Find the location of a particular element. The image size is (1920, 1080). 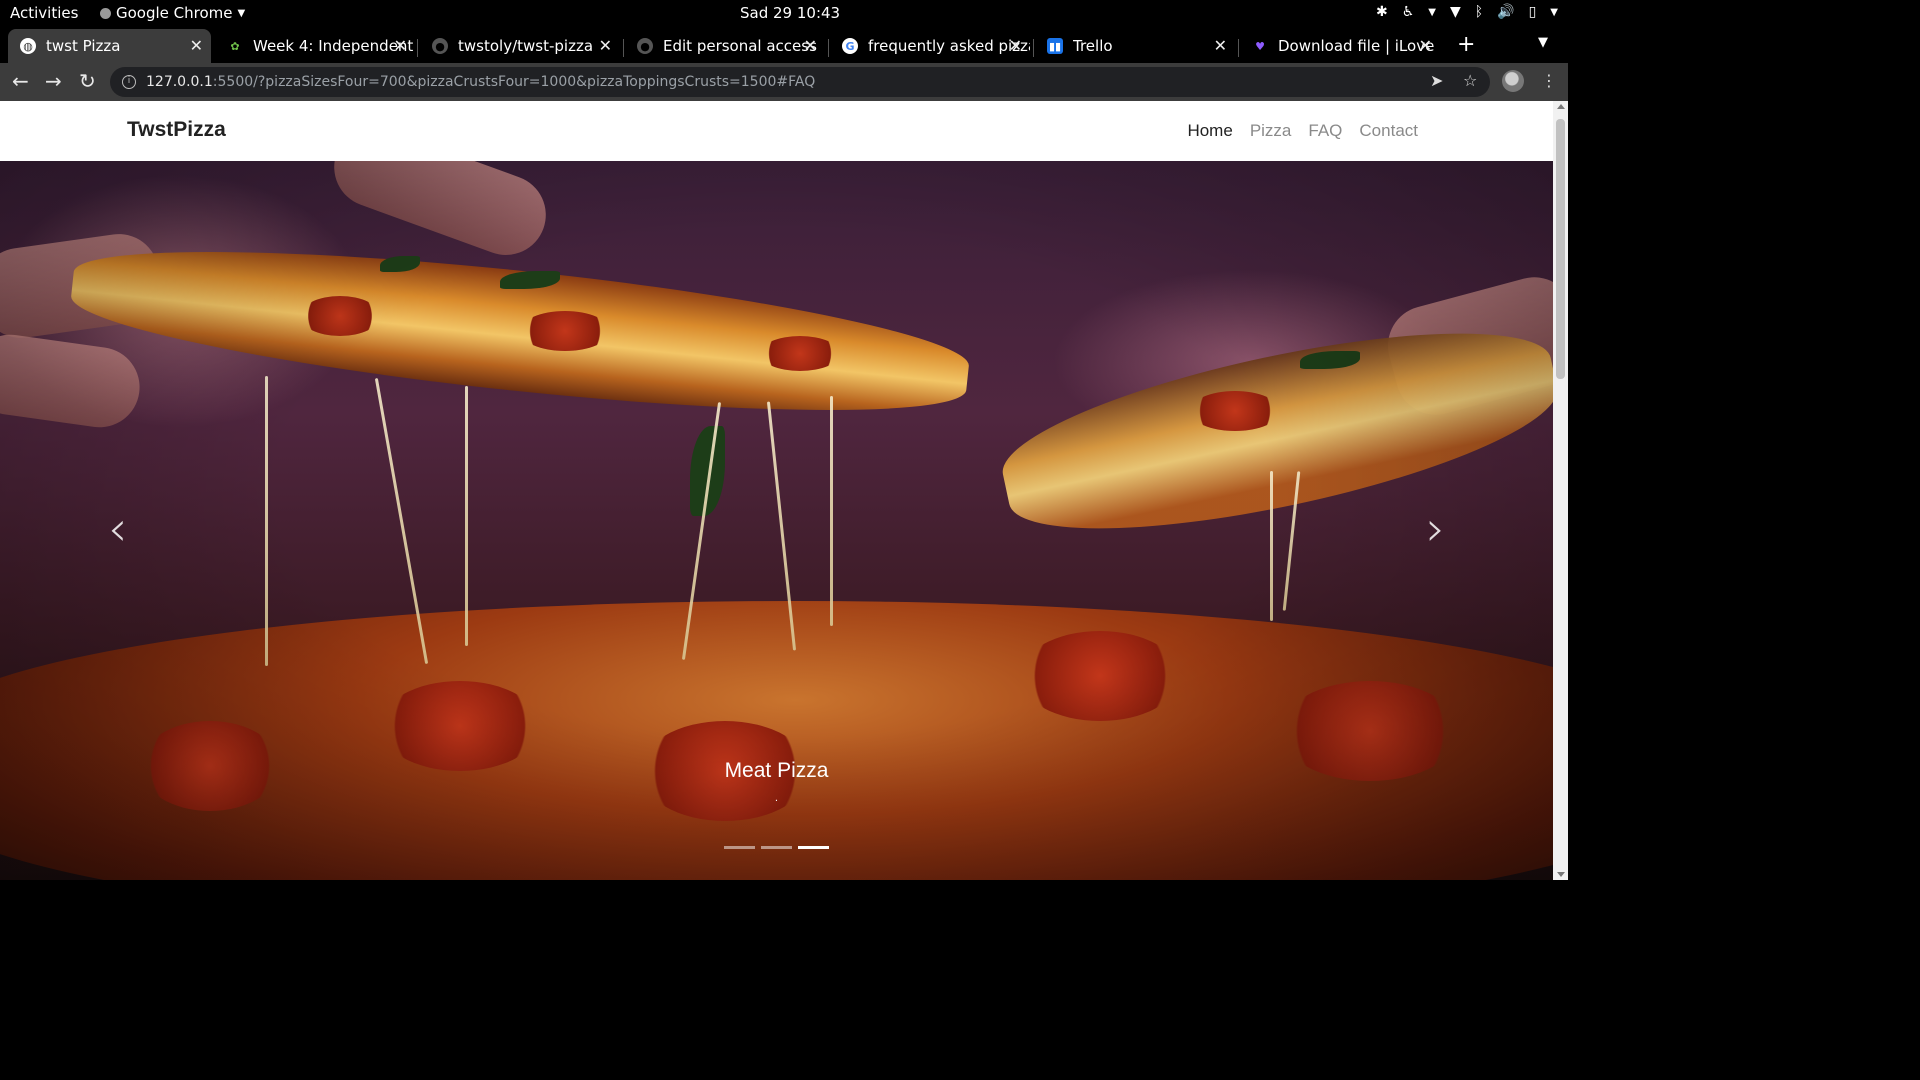

tab-ilovepdf: ♥ Download file | iLove ✕ is located at coordinates (1340, 46).